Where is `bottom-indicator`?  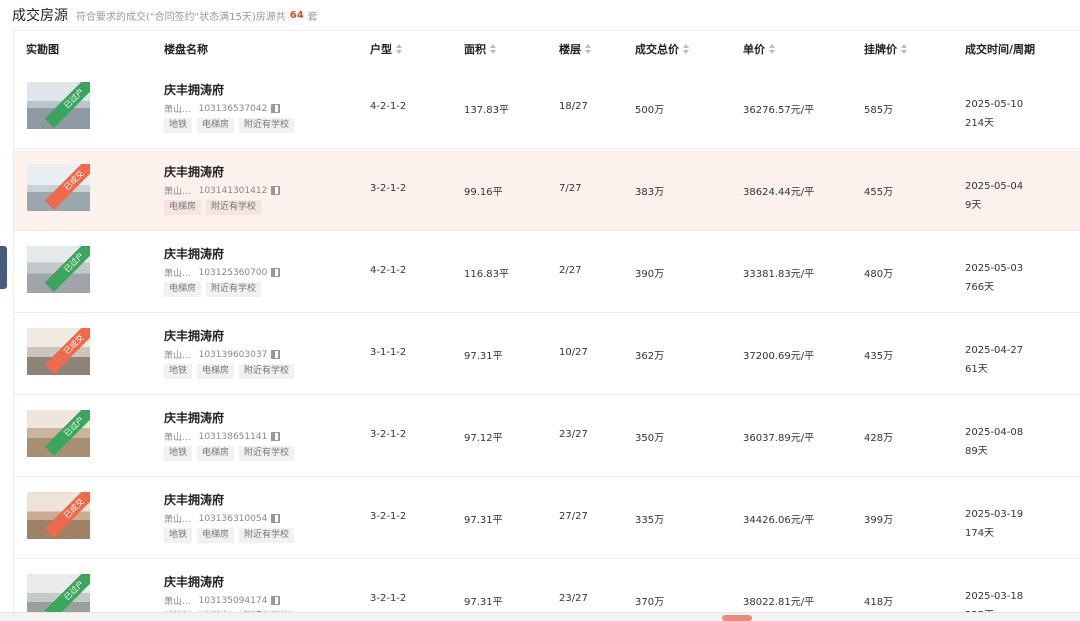
bottom-indicator is located at coordinates (737, 618).